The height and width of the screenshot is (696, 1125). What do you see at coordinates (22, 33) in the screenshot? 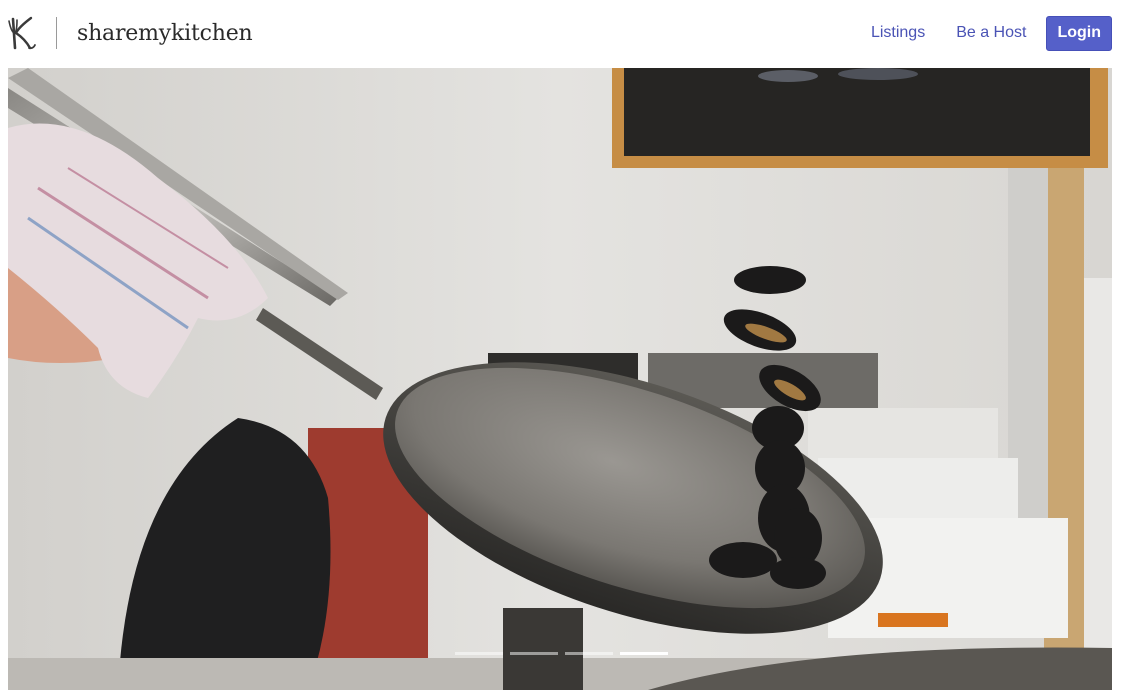
I see `k-fork-knife-icon` at bounding box center [22, 33].